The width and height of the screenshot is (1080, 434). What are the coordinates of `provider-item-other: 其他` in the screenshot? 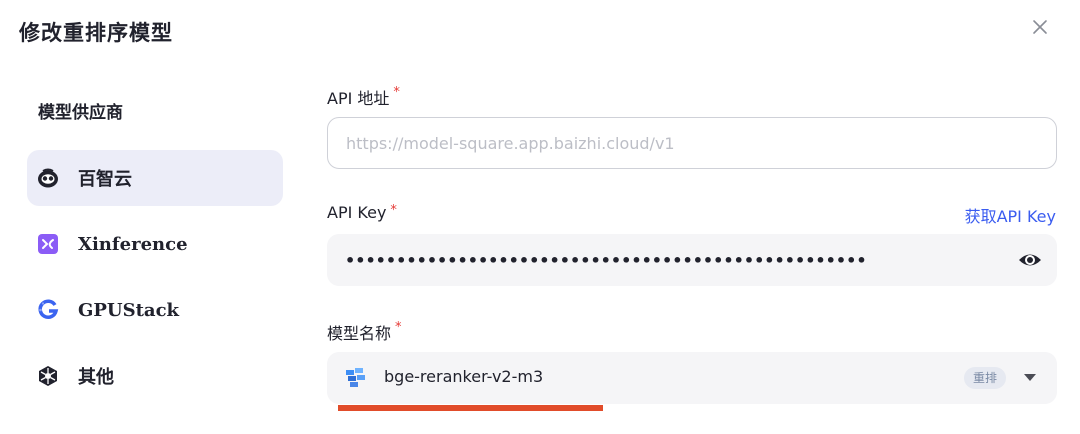 It's located at (155, 376).